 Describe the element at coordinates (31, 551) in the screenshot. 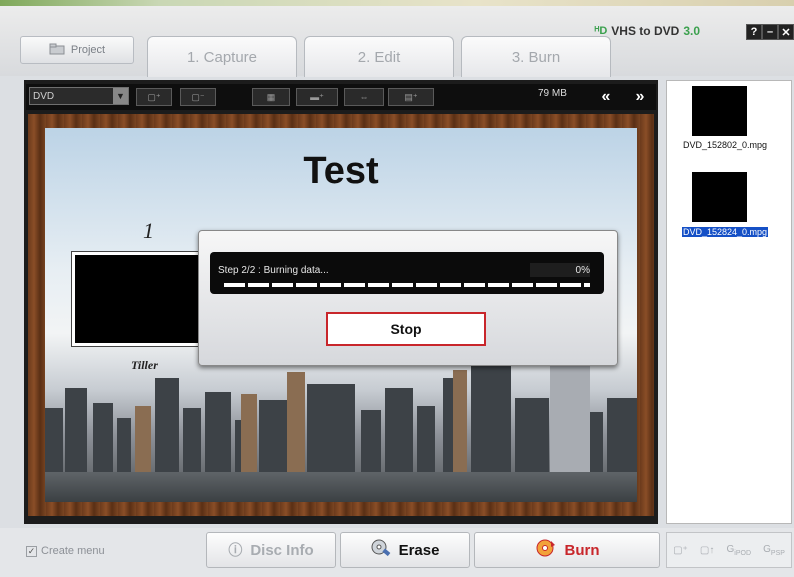

I see `checkbox-icon: ✓` at that location.